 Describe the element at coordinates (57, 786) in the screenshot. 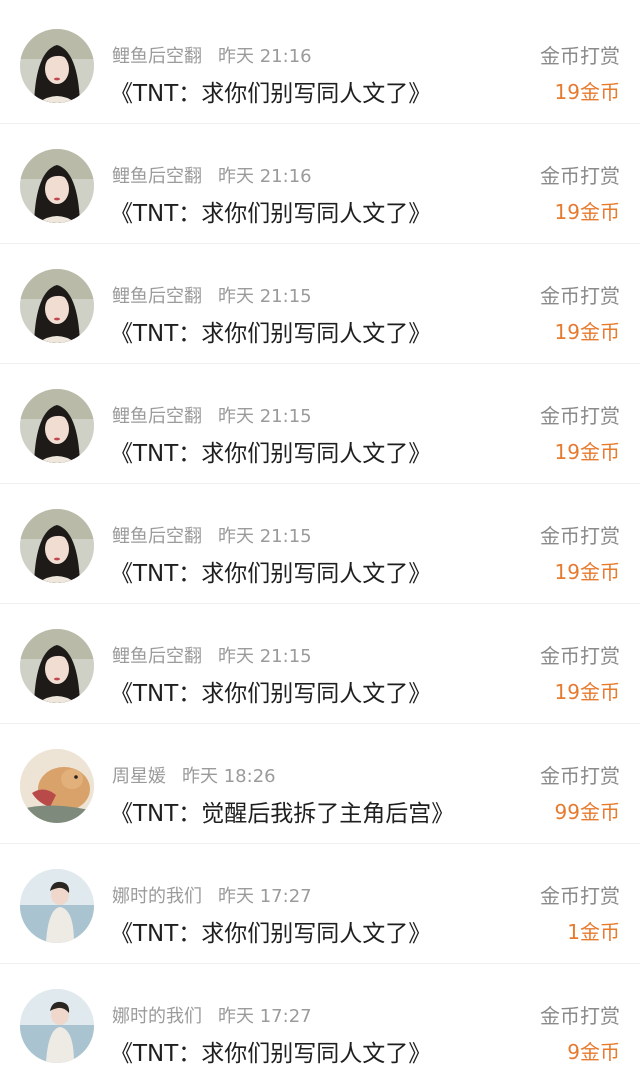

I see `cat-avatar` at that location.